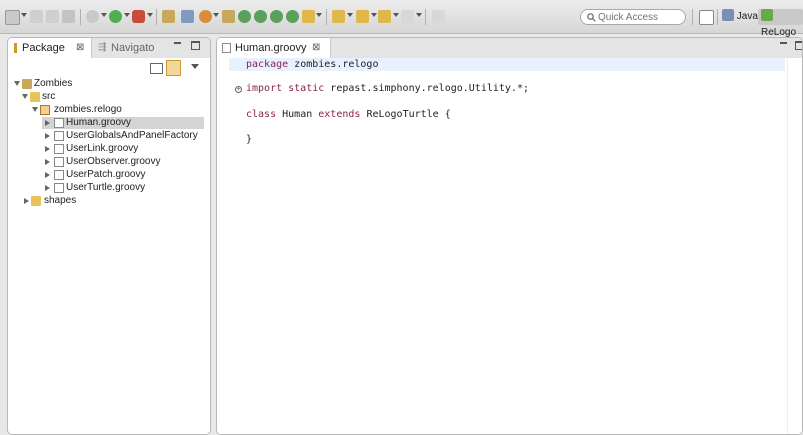 This screenshot has height=435, width=803. What do you see at coordinates (68, 16) in the screenshot?
I see `print-icon` at bounding box center [68, 16].